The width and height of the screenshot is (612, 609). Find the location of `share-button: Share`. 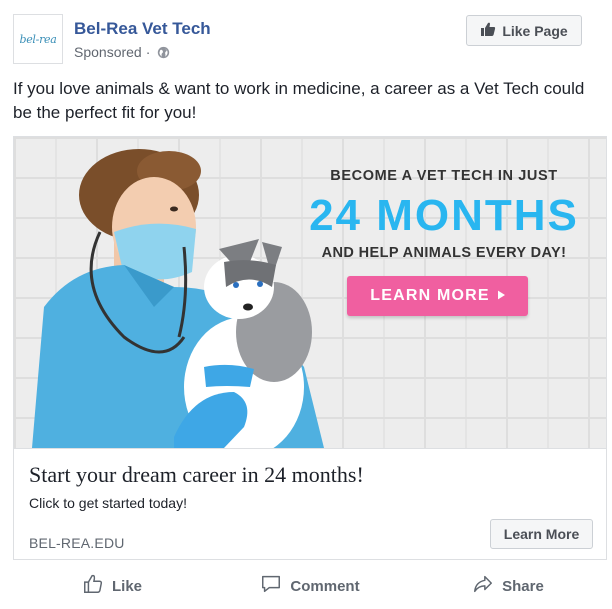

share-button: Share is located at coordinates (508, 586).